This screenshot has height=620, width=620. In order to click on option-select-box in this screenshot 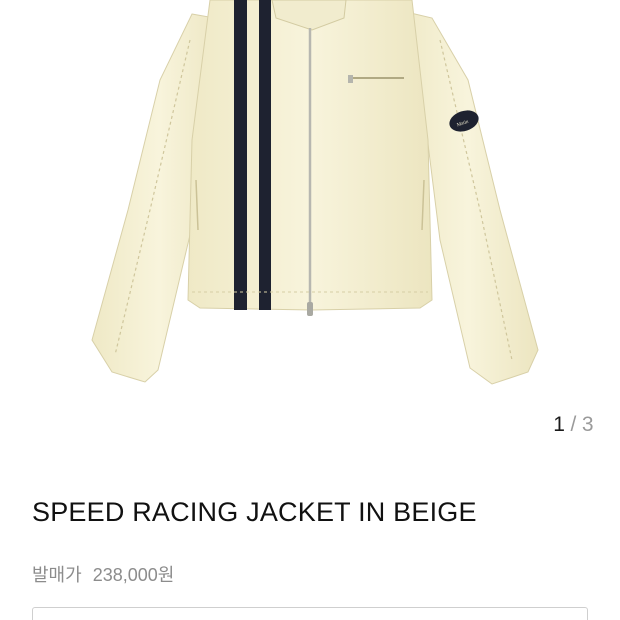, I will do `click(310, 613)`.